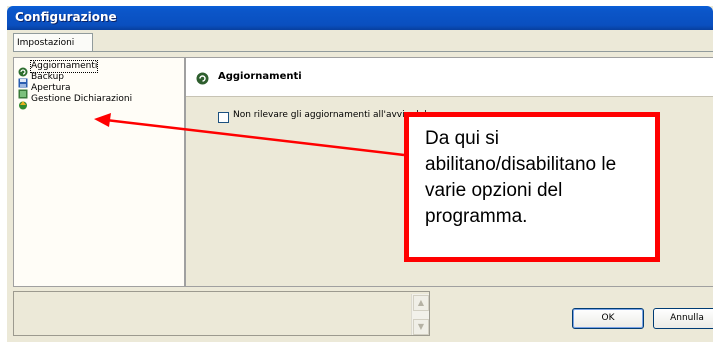 This screenshot has height=342, width=713. I want to click on backup-icon, so click(23, 80).